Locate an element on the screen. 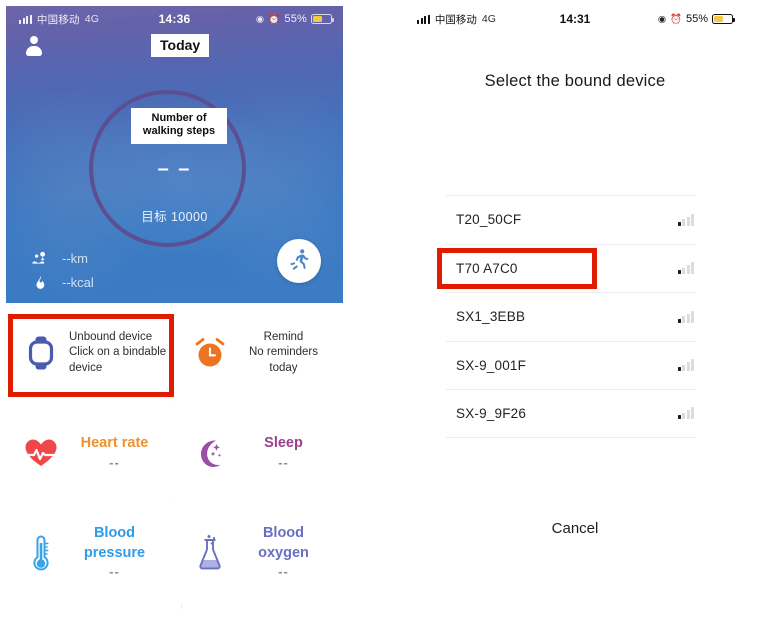 Image resolution: width=761 pixels, height=620 pixels. device-row-t20-50cf: T20_50CF is located at coordinates (571, 219).